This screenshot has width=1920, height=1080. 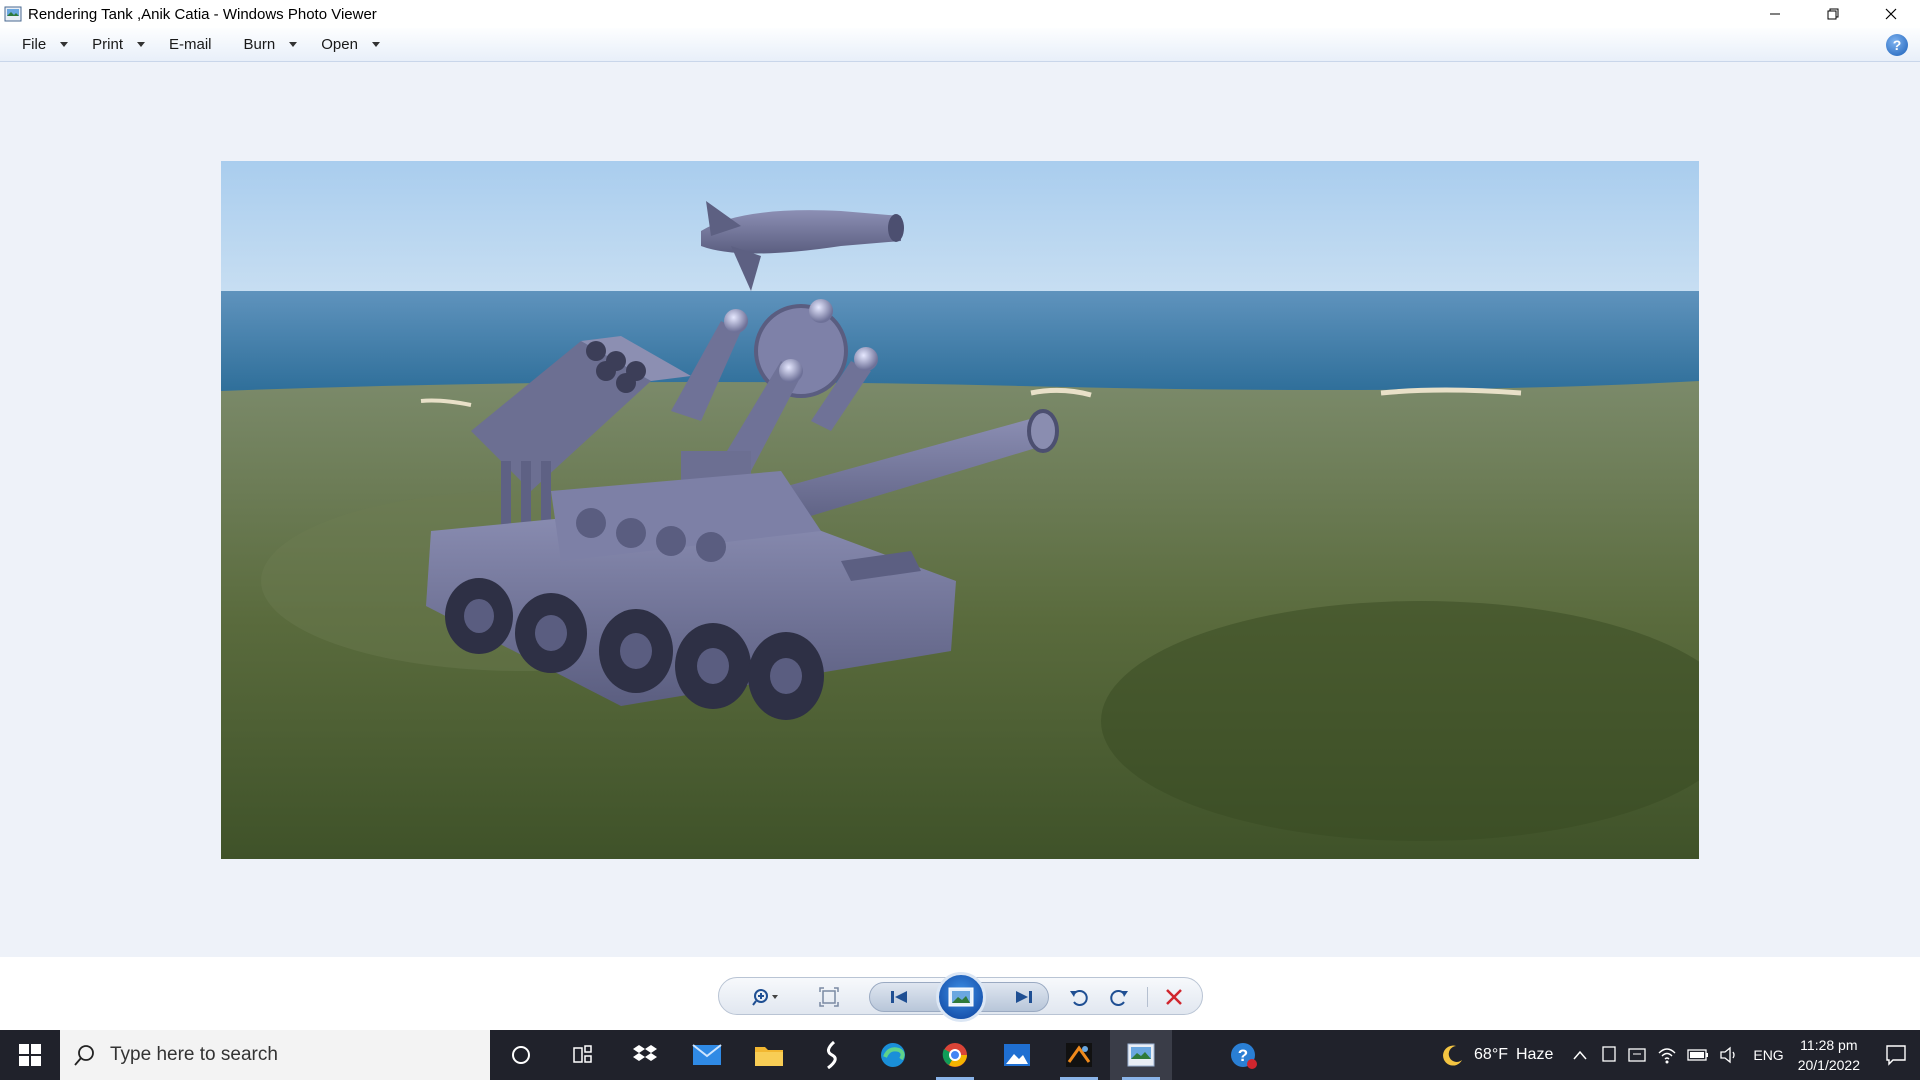 I want to click on taskbar-catia, so click(x=831, y=1055).